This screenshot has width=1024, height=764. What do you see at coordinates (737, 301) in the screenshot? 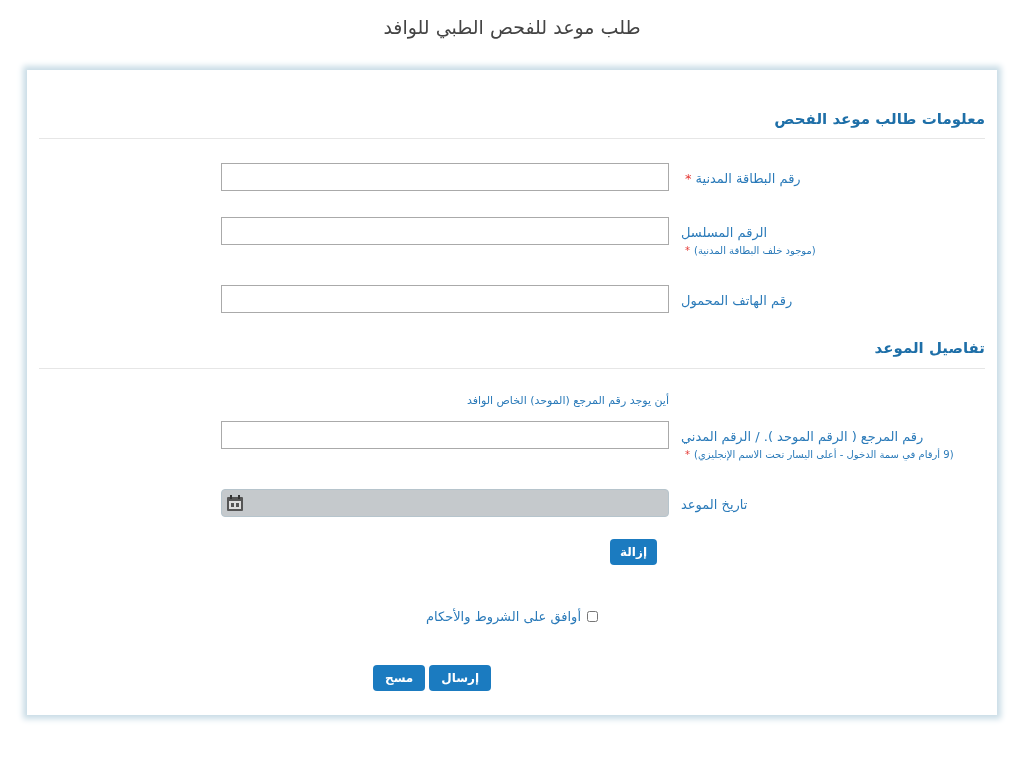
I see `field-label: رقم الهاتف المحمول` at bounding box center [737, 301].